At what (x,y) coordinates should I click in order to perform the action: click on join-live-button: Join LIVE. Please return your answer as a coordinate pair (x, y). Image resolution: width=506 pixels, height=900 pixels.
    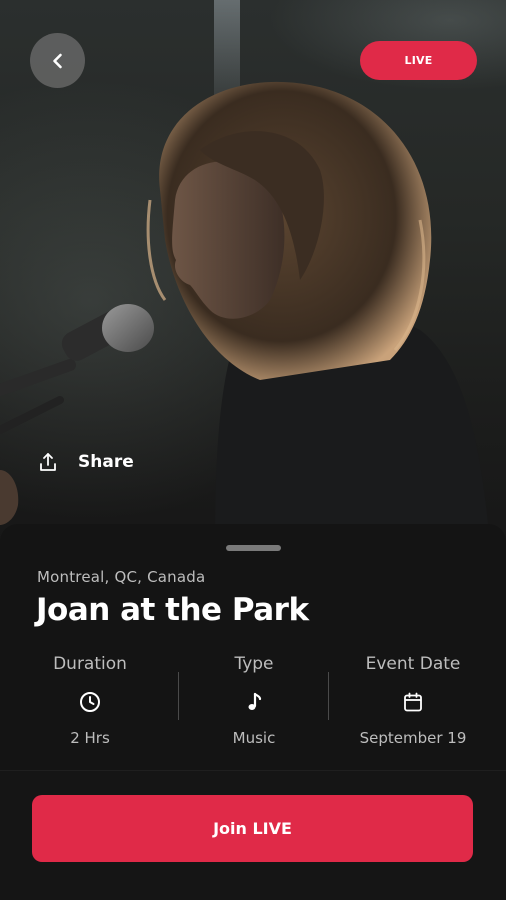
    Looking at the image, I should click on (252, 828).